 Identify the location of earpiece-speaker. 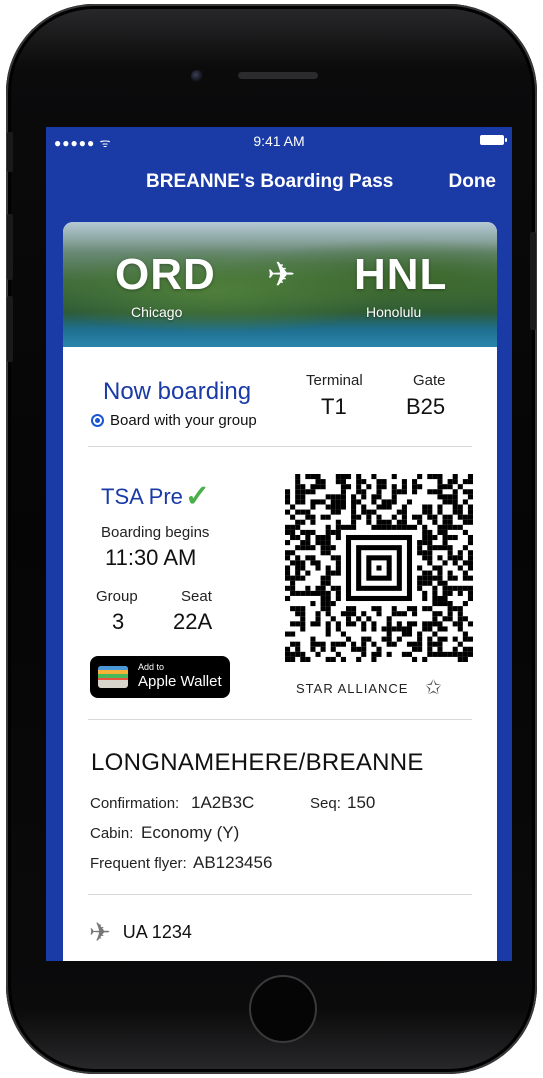
(278, 75).